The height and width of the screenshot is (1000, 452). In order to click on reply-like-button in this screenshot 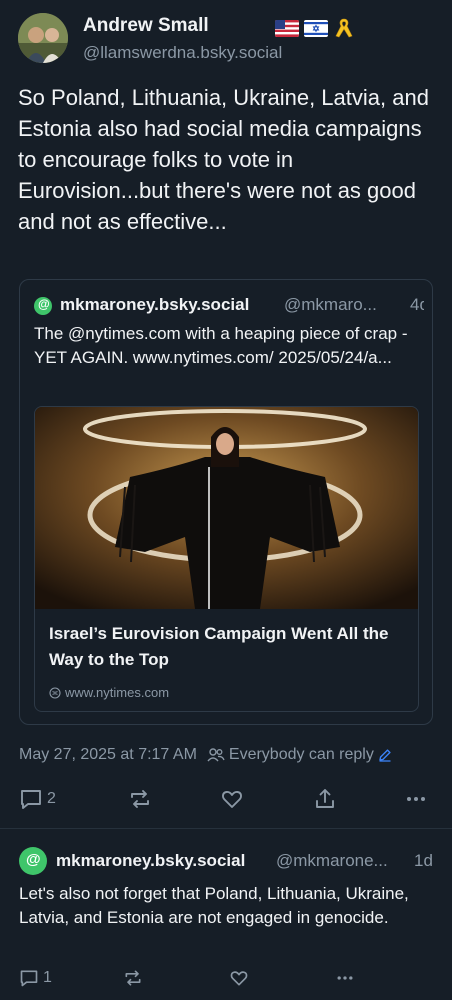, I will do `click(239, 978)`.